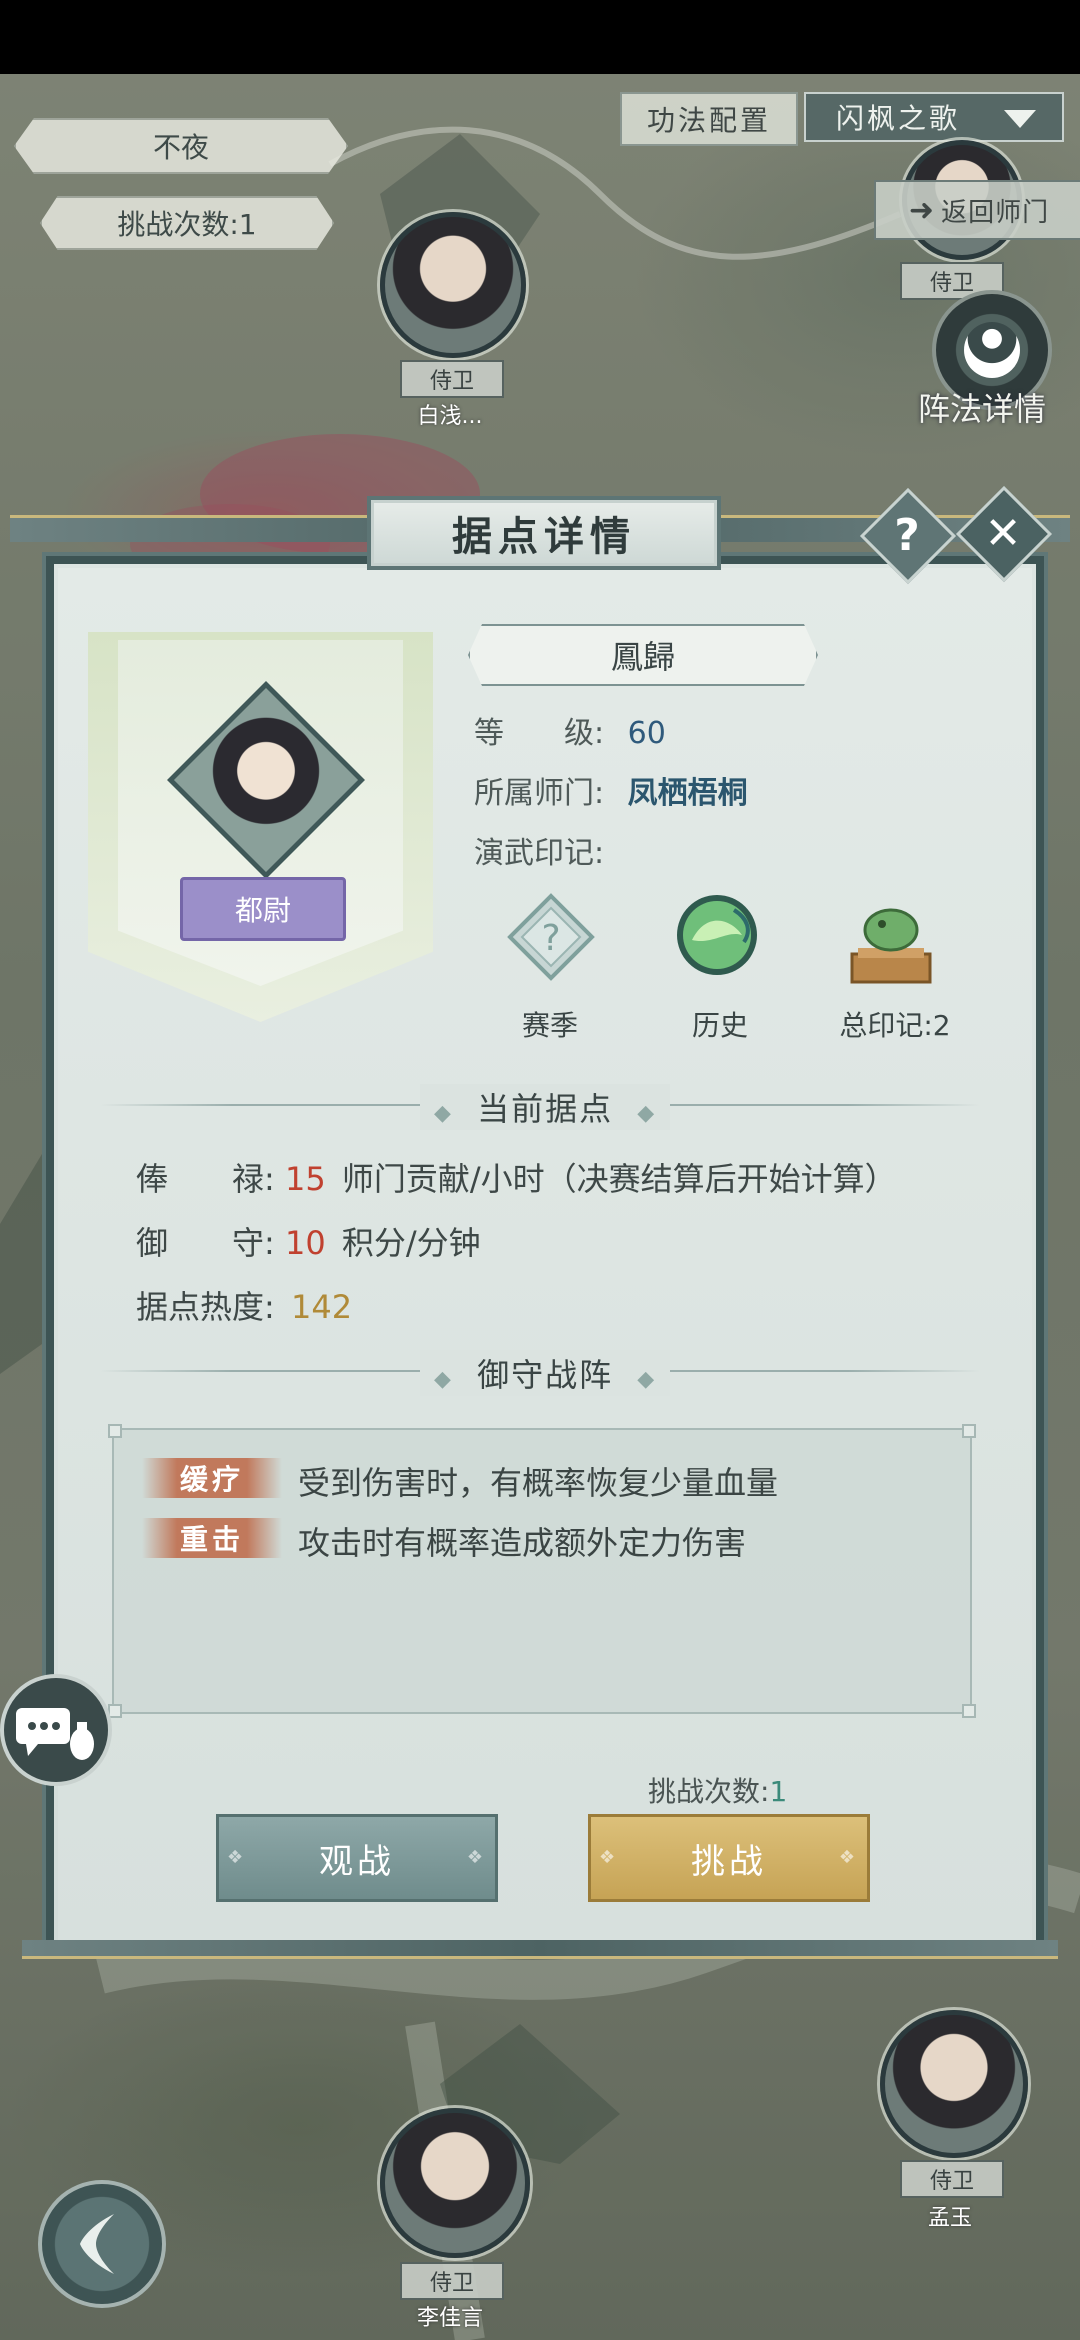 The height and width of the screenshot is (2340, 1080). I want to click on defense-unit: 积分/分钟, so click(411, 1243).